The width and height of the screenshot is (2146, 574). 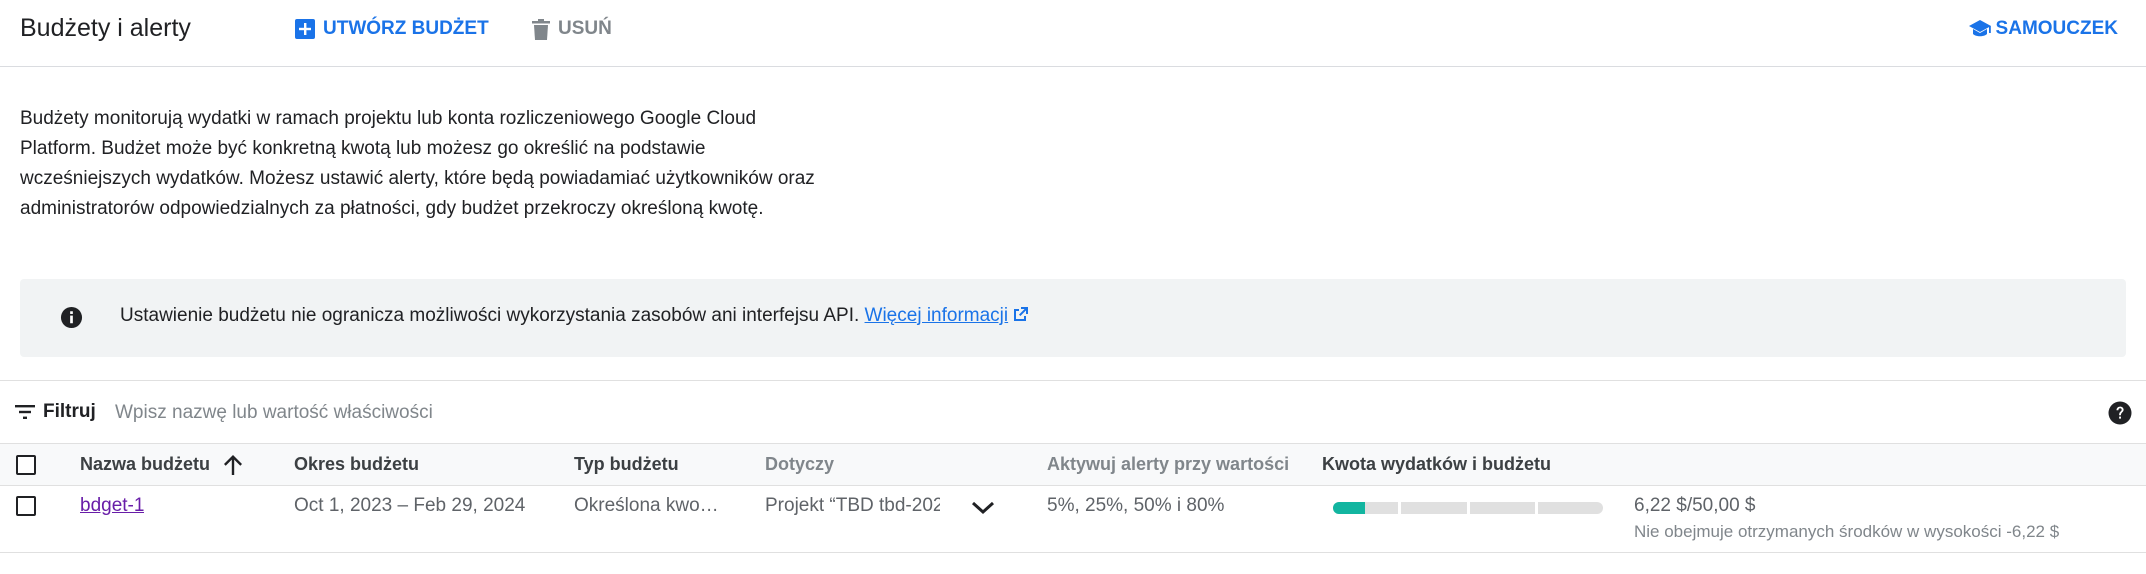 What do you see at coordinates (1437, 464) in the screenshot?
I see `column-header-spend: Kwota wydatków i budżetu` at bounding box center [1437, 464].